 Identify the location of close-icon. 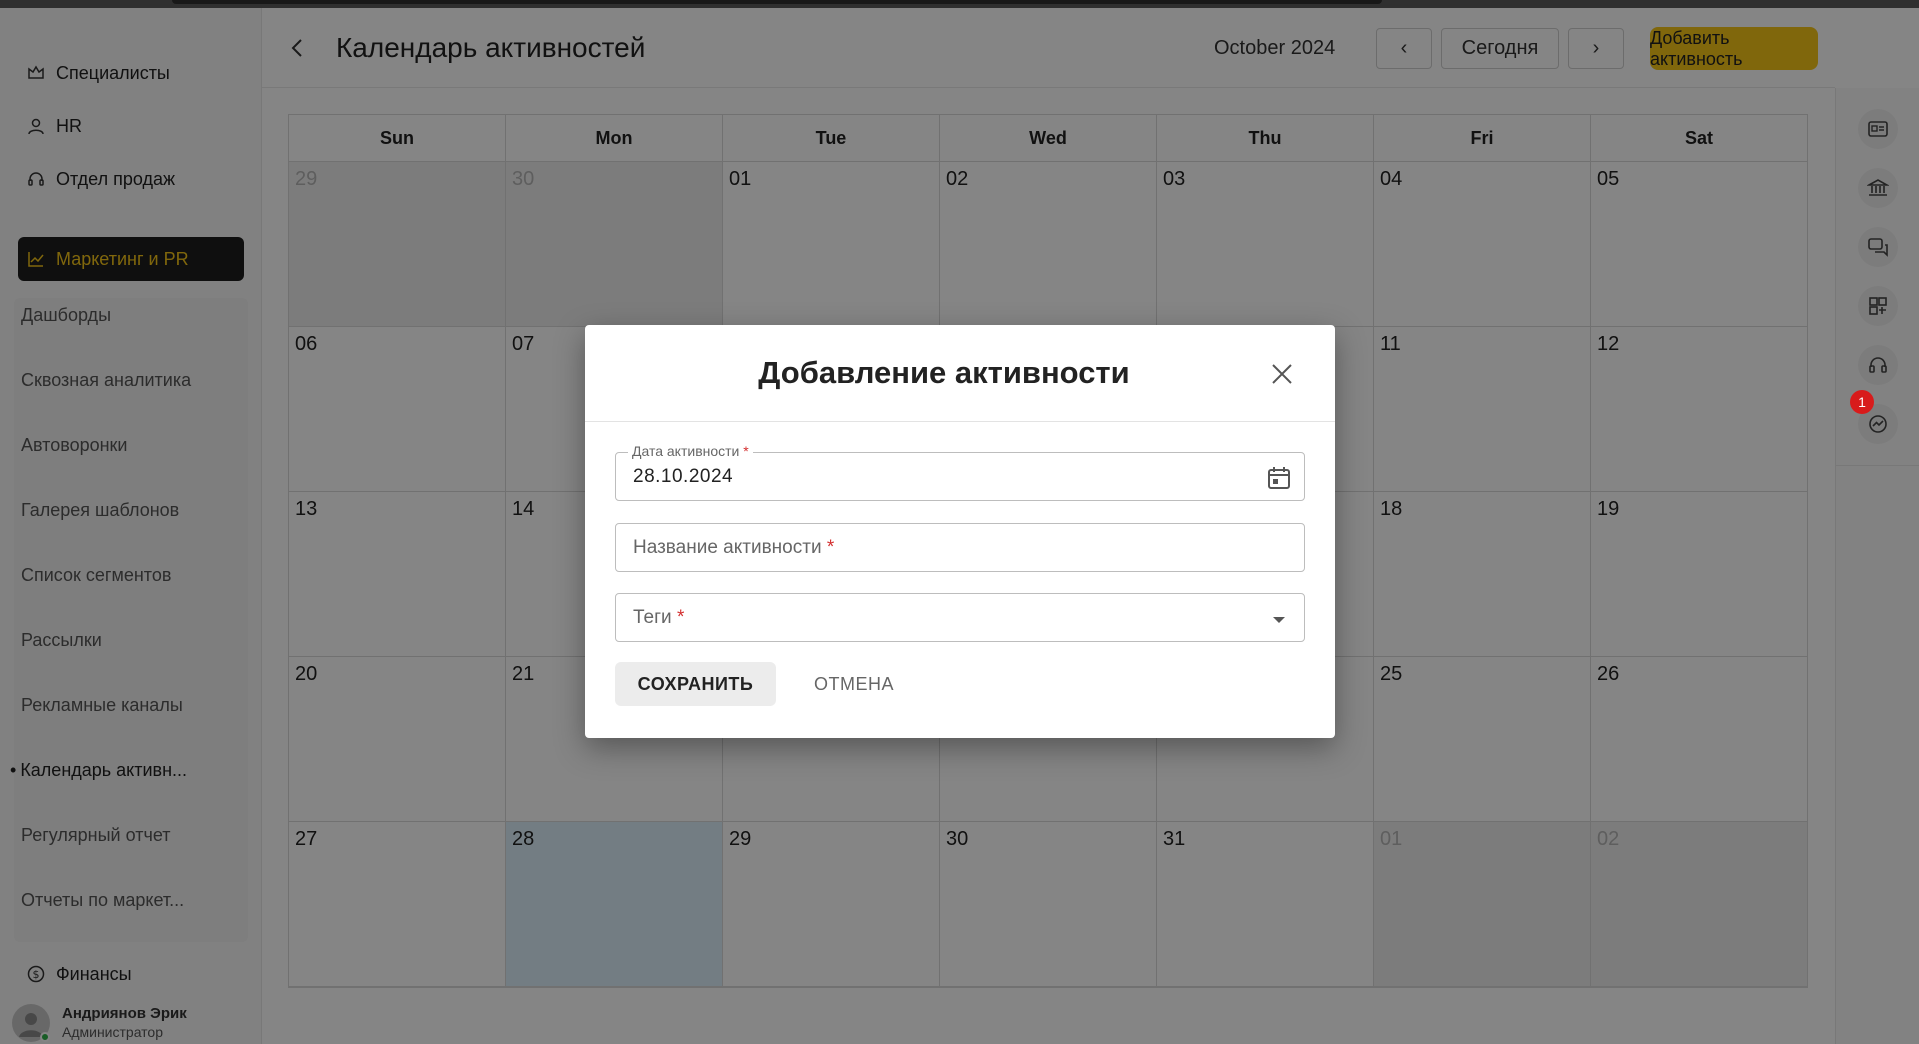
(1282, 374).